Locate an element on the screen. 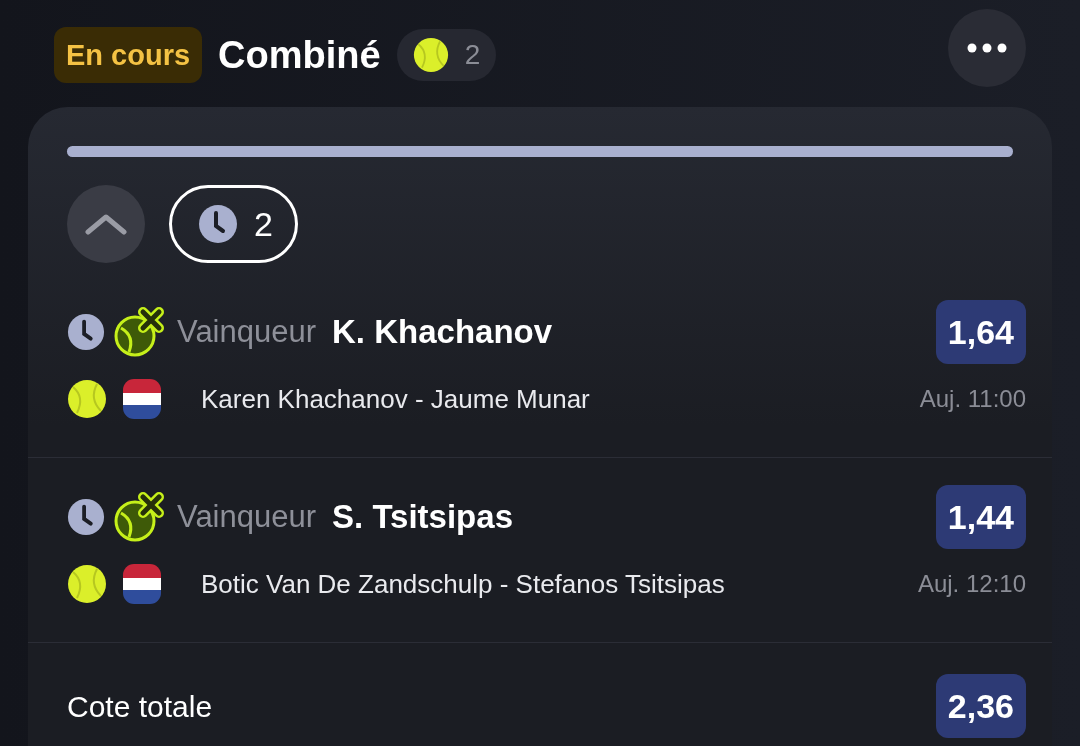 The height and width of the screenshot is (746, 1080). sport-count: 2 is located at coordinates (472, 55).